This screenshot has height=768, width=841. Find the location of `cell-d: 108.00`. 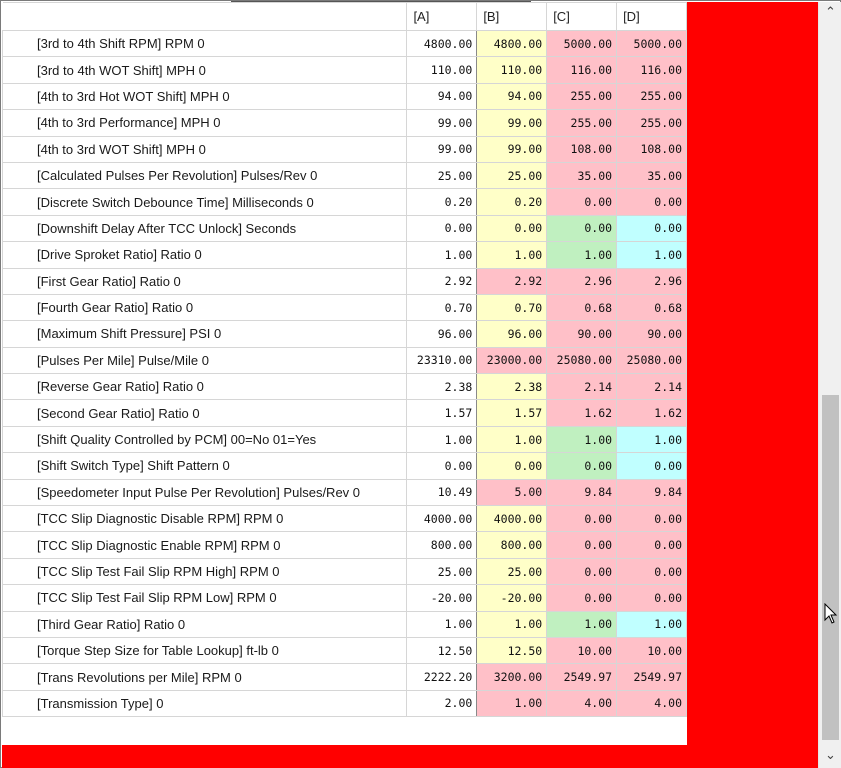

cell-d: 108.00 is located at coordinates (651, 149).